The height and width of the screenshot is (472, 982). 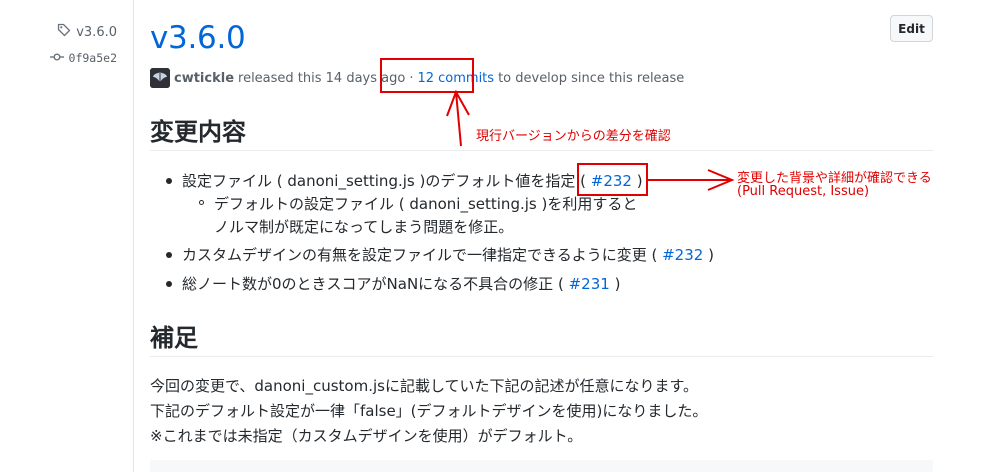 What do you see at coordinates (174, 338) in the screenshot?
I see `notes-heading: 補足` at bounding box center [174, 338].